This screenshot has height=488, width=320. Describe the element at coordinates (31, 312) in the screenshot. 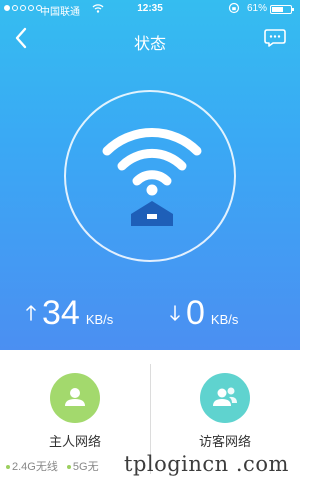

I see `upload-arrow-icon` at that location.